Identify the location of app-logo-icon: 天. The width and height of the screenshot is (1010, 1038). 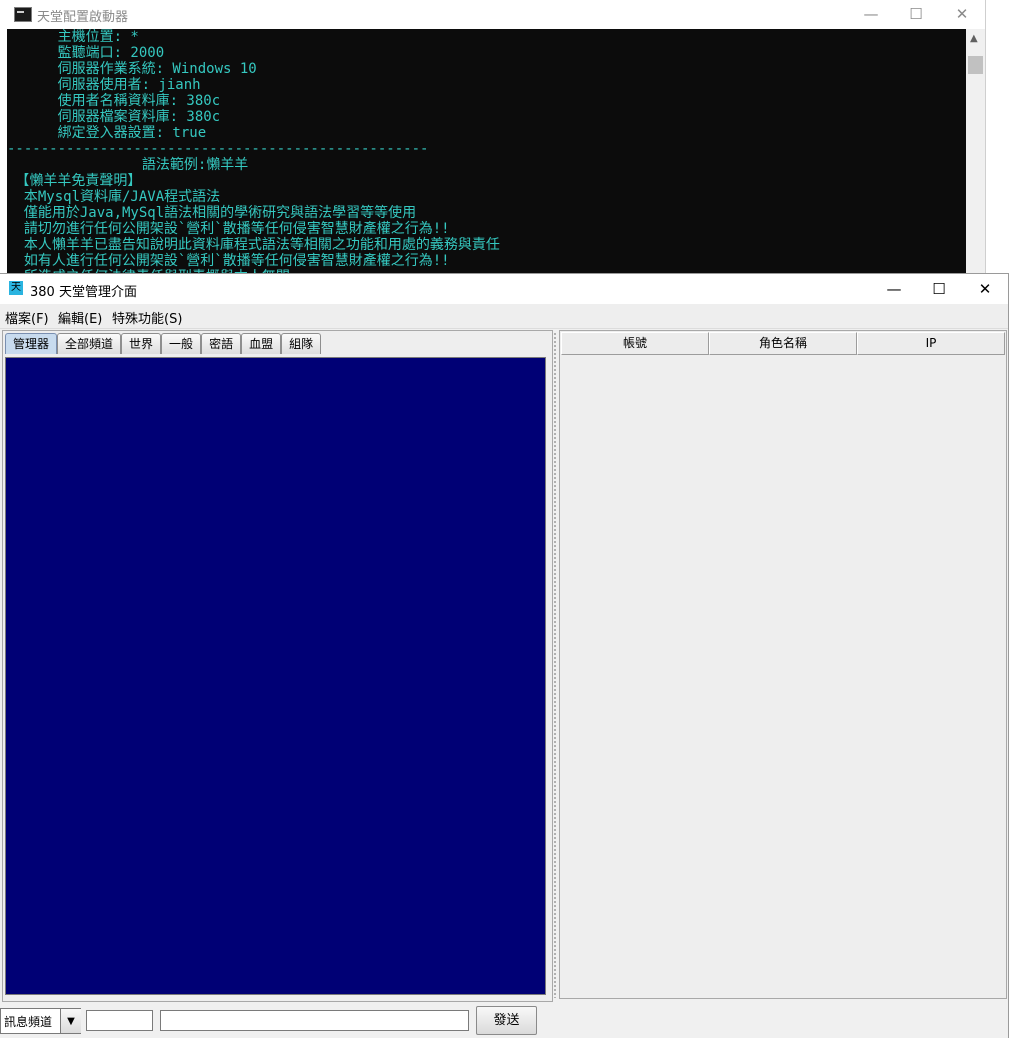
(16, 288).